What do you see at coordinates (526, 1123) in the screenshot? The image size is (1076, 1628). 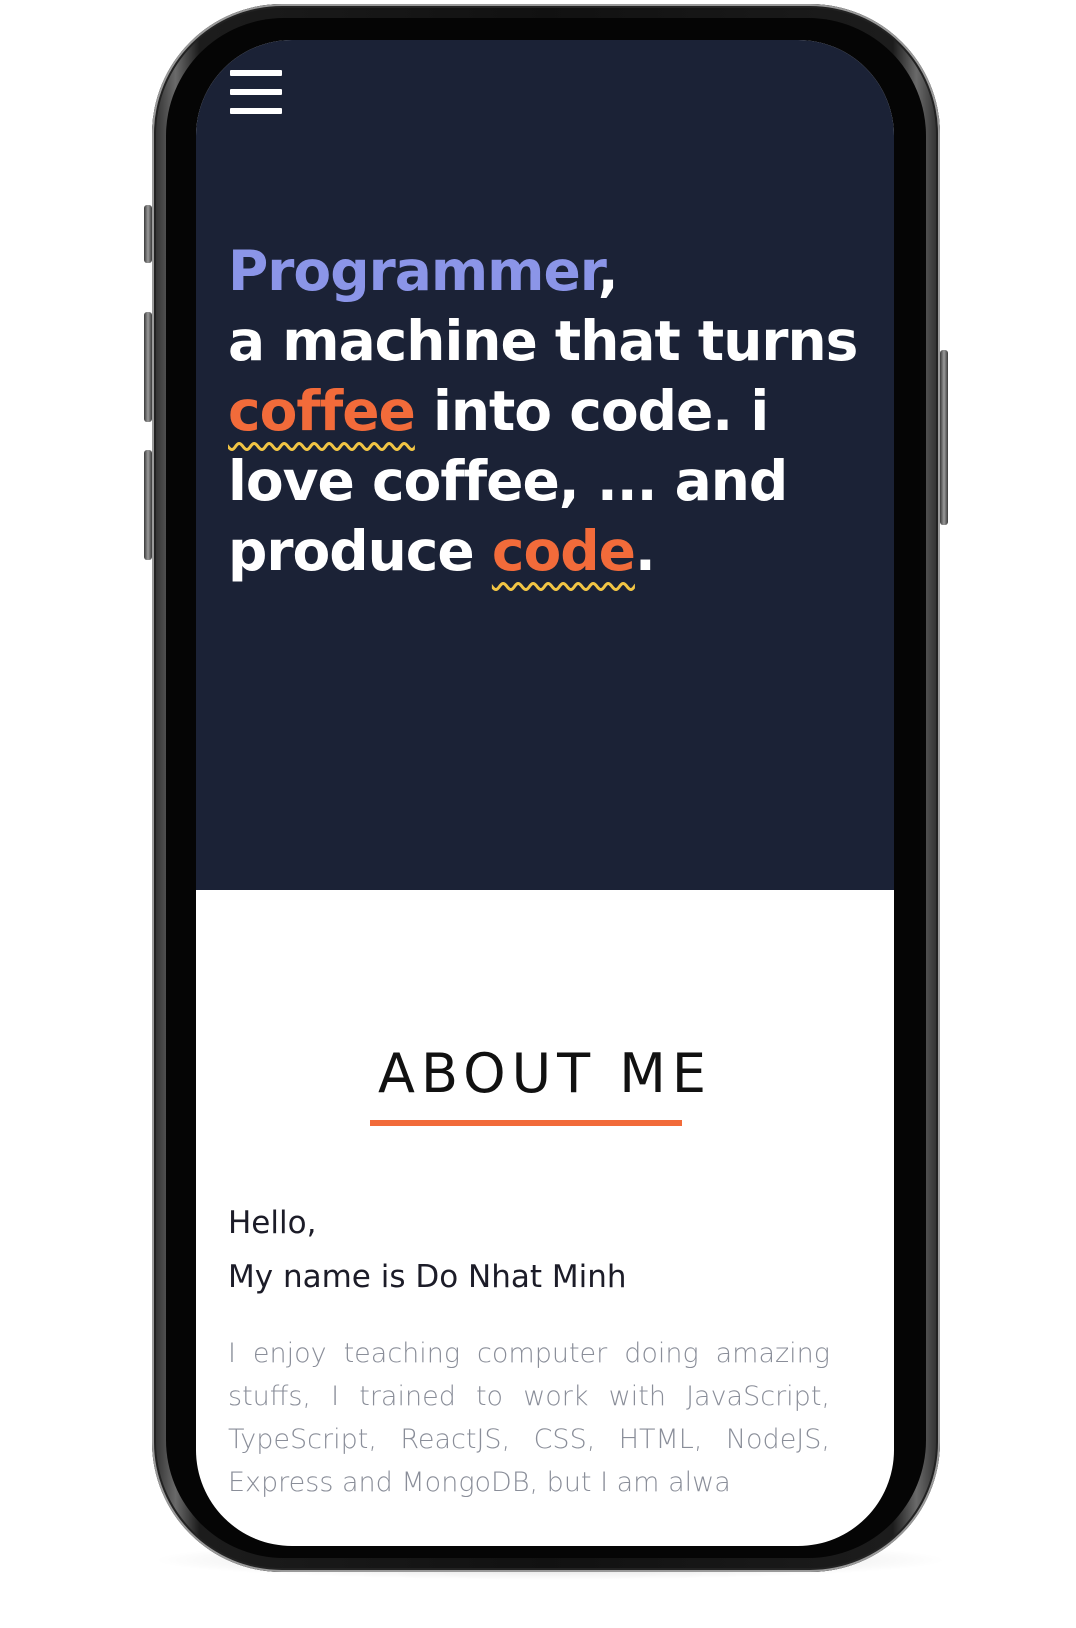 I see `about-title-underline` at bounding box center [526, 1123].